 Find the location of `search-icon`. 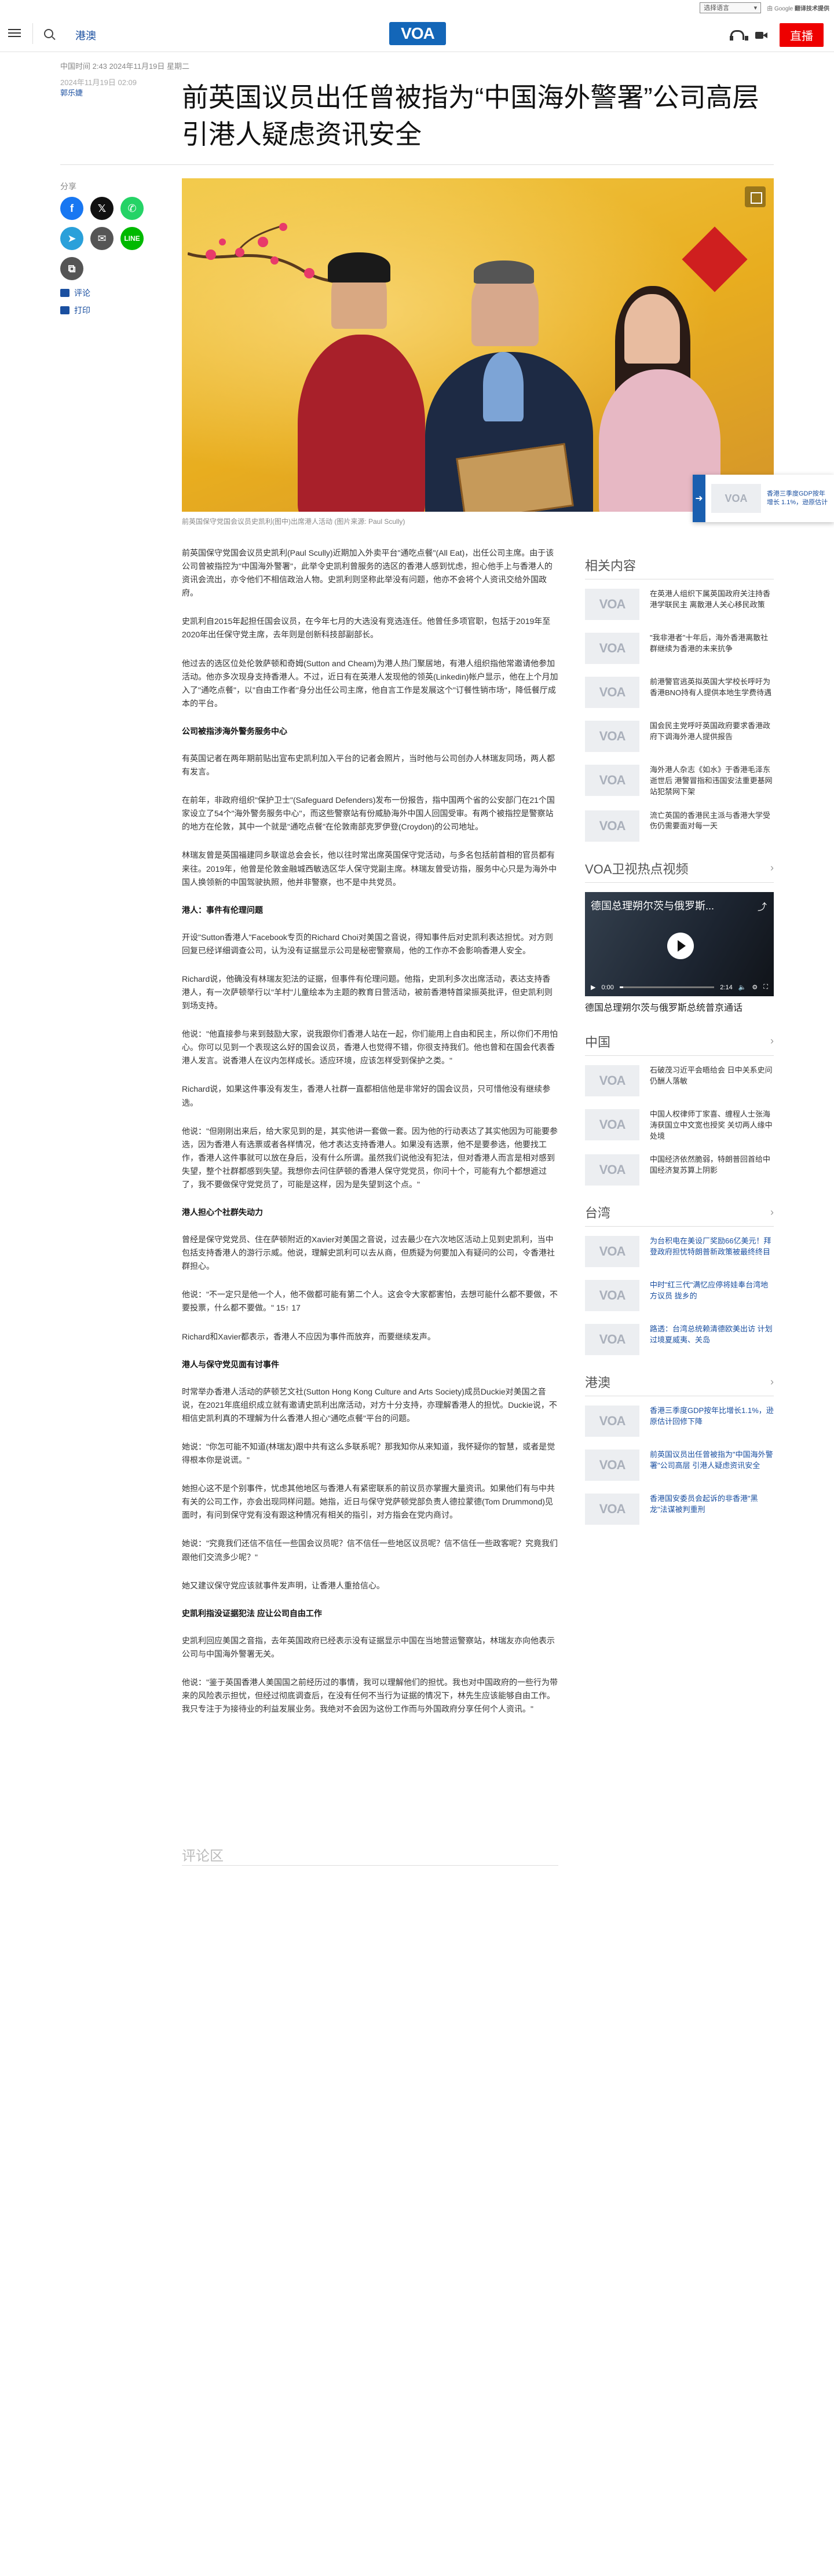

search-icon is located at coordinates (48, 33).